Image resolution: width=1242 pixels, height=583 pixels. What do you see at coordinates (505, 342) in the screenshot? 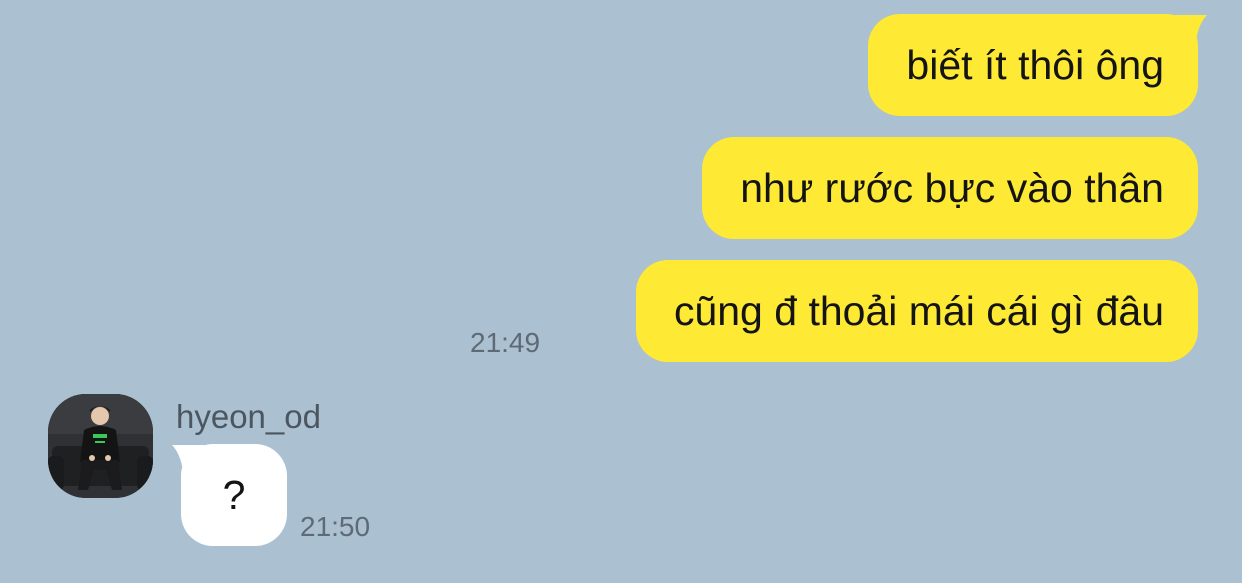
I see `outgoing-timestamp: 21:49` at bounding box center [505, 342].